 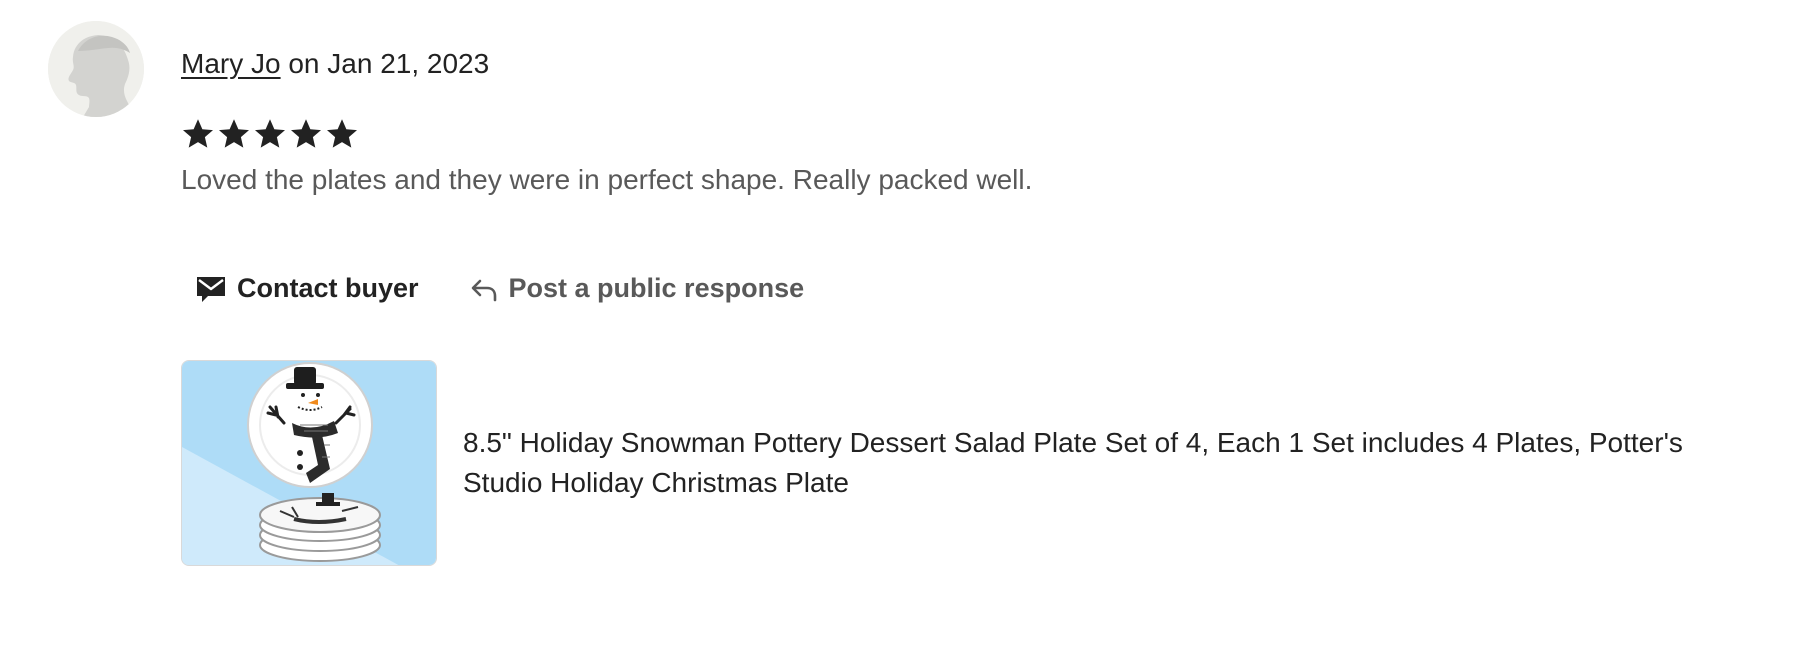 I want to click on review-meta: Mary Jo on Jan 21, 2023, so click(x=335, y=64).